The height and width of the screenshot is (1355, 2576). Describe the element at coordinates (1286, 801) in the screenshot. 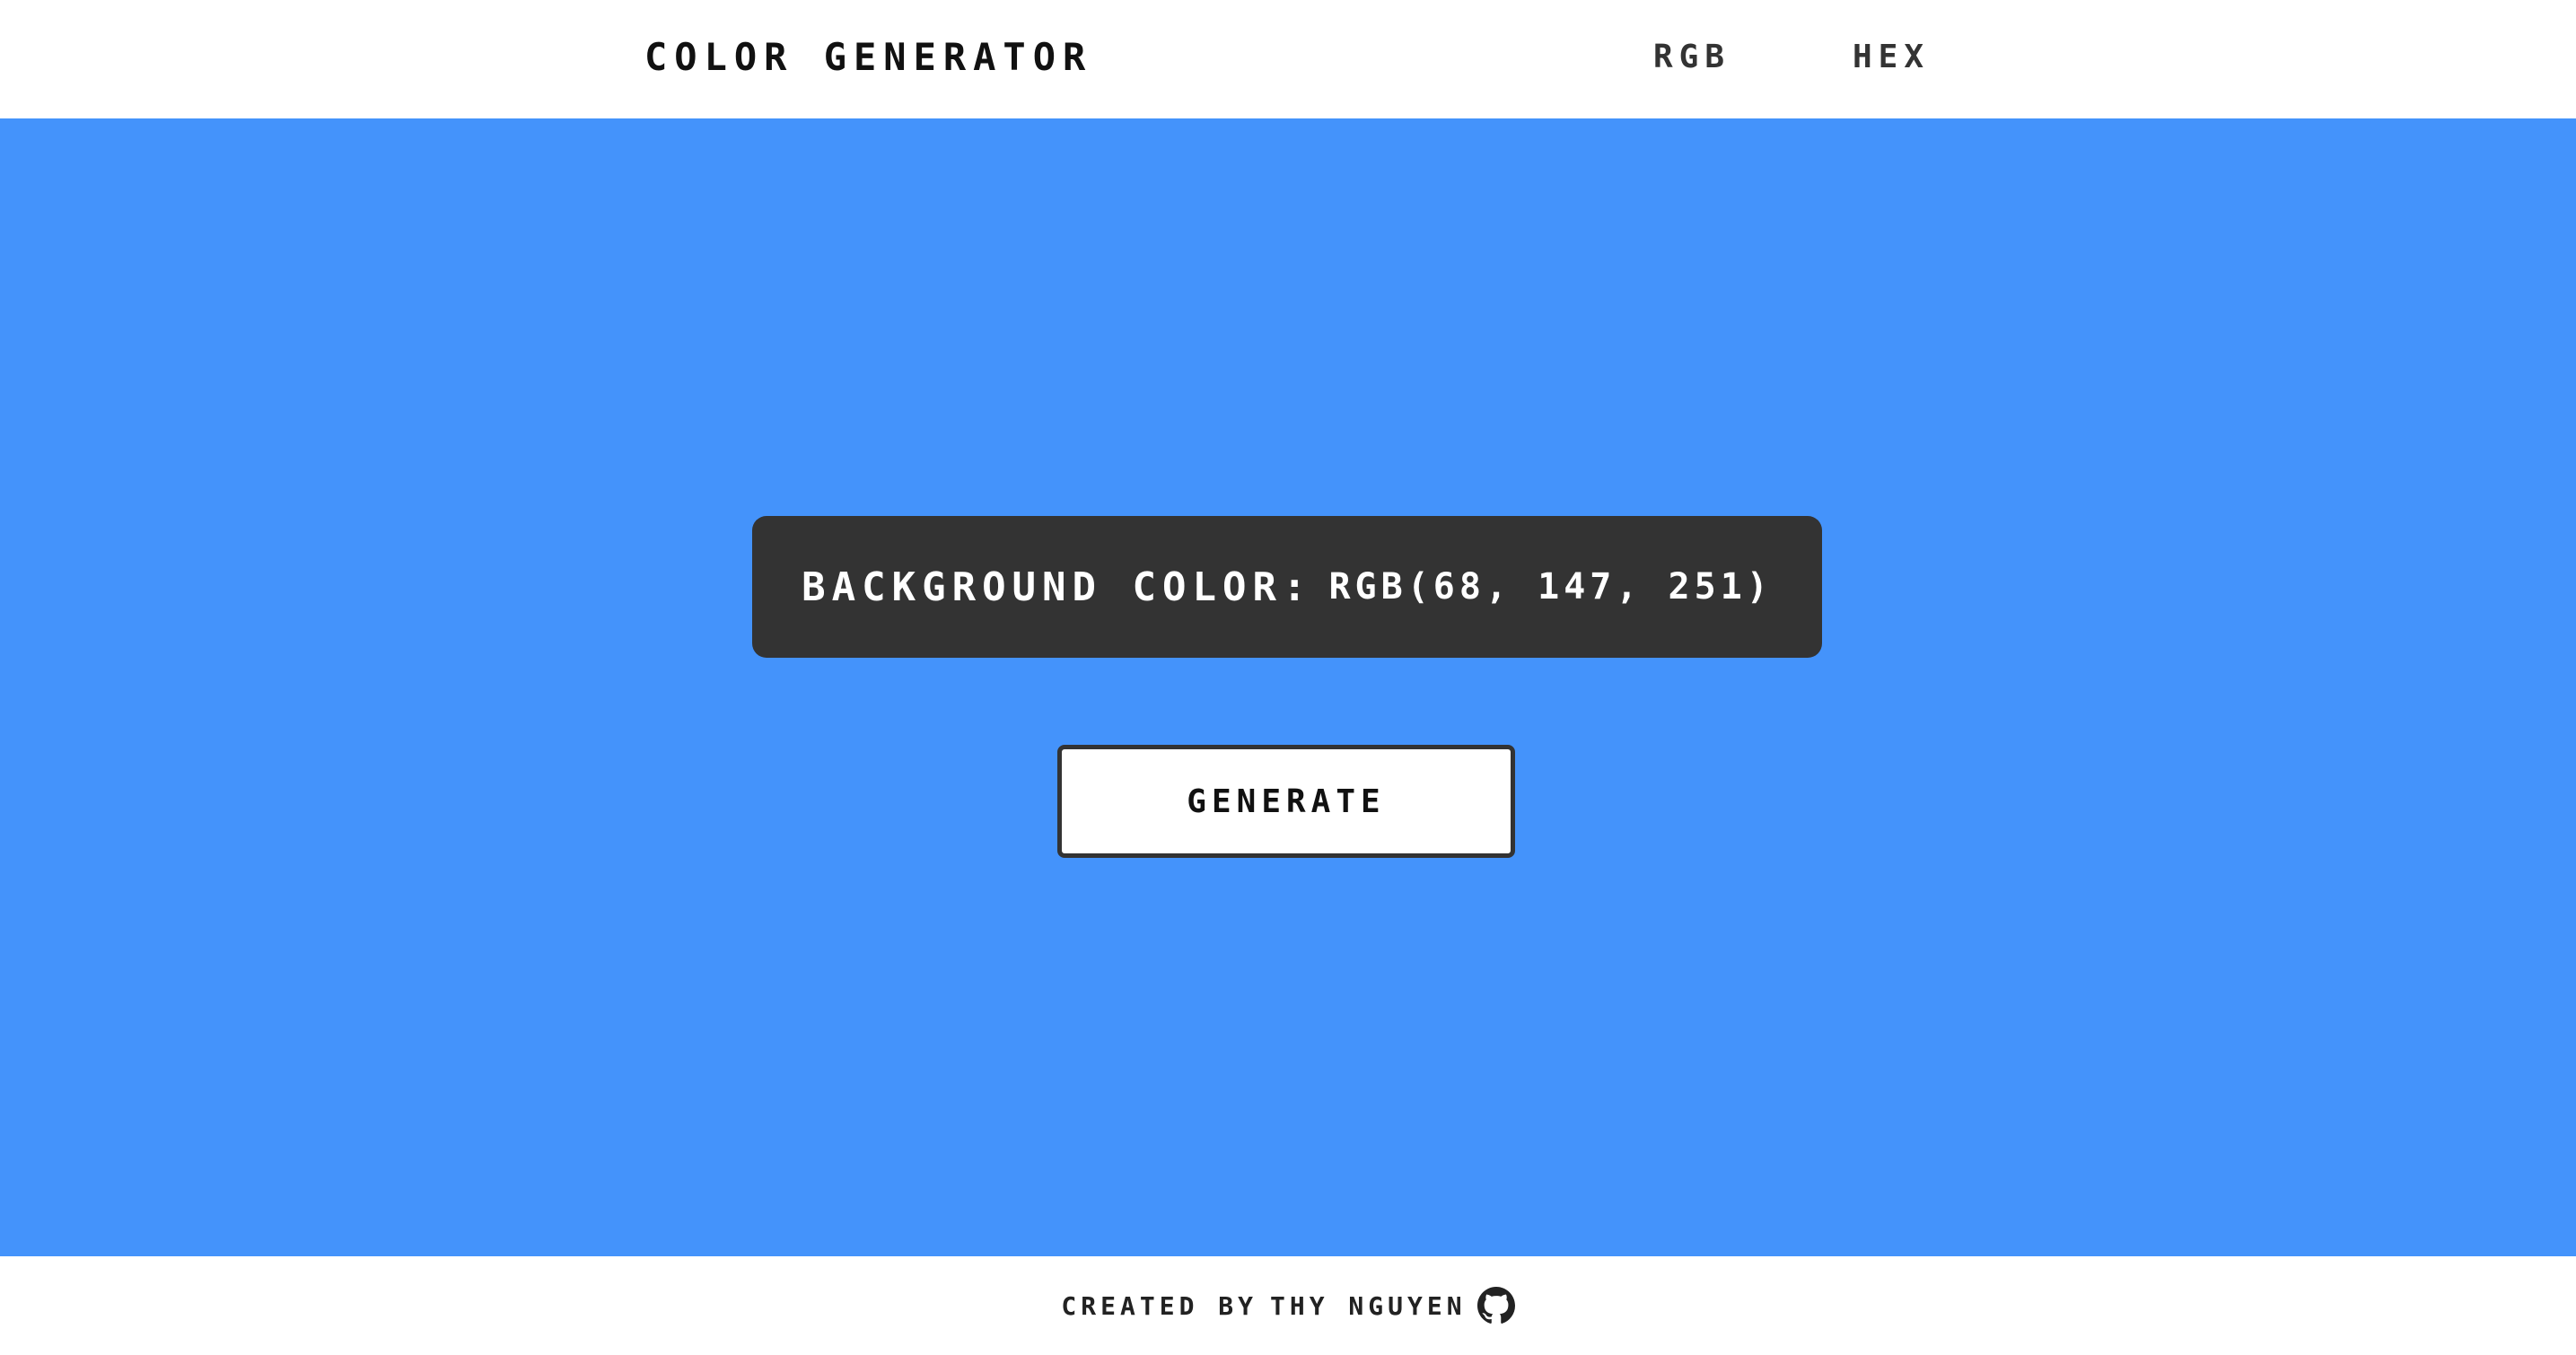

I see `generate-button: GENERATE` at that location.